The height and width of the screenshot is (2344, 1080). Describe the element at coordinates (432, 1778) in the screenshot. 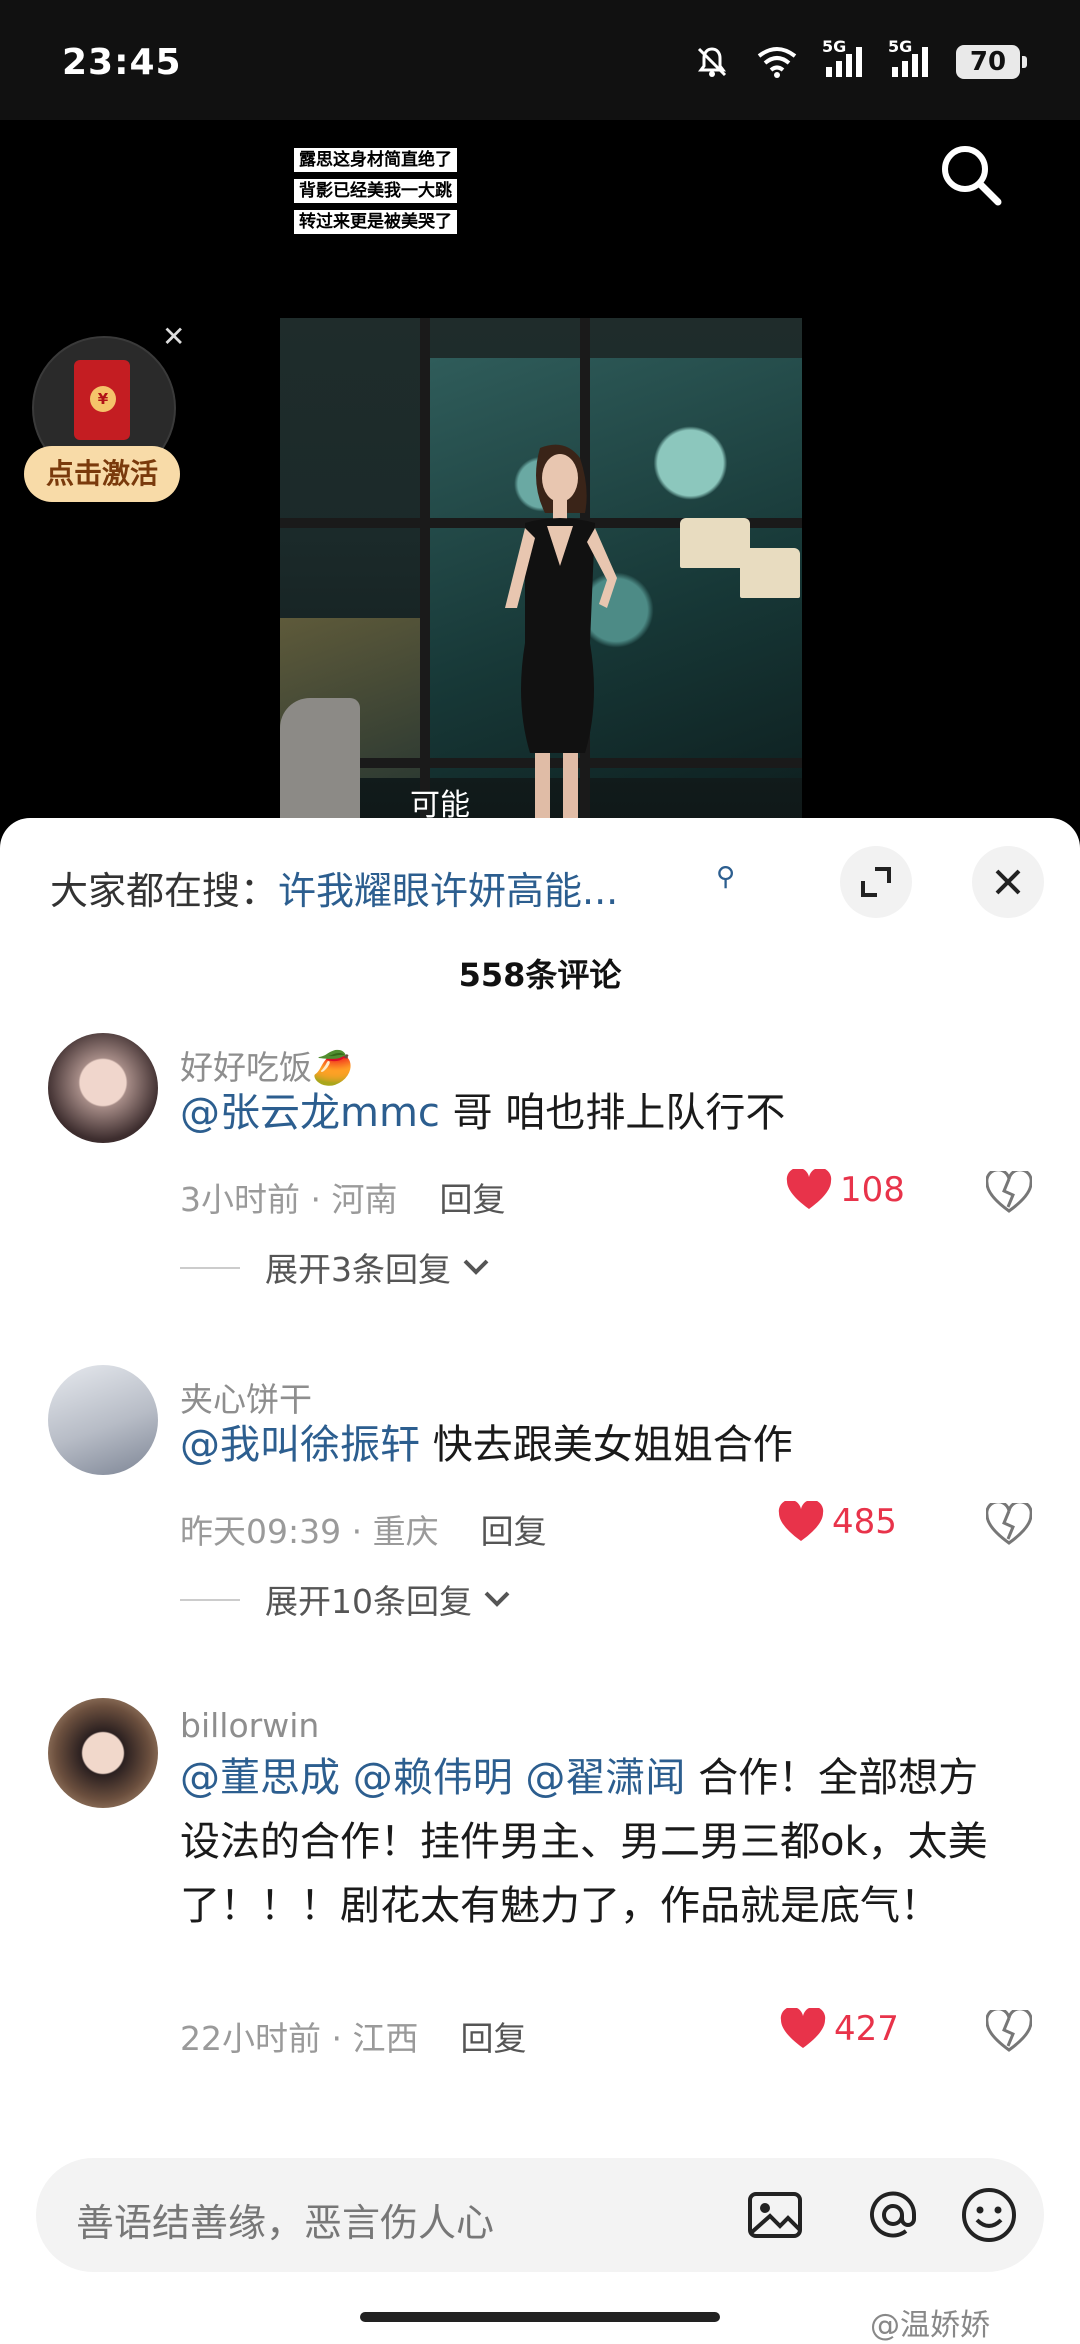

I see `mention-link: @董思成 @赖伟明 @翟潇闻` at that location.